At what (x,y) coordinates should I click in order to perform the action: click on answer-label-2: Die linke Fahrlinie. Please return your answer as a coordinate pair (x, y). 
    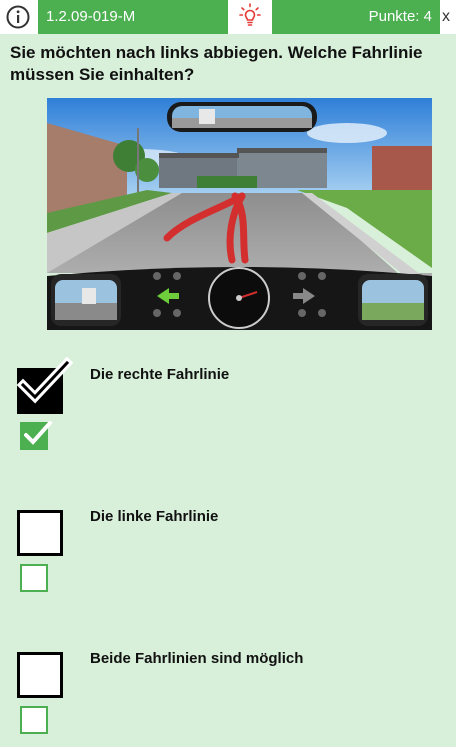
    Looking at the image, I should click on (154, 516).